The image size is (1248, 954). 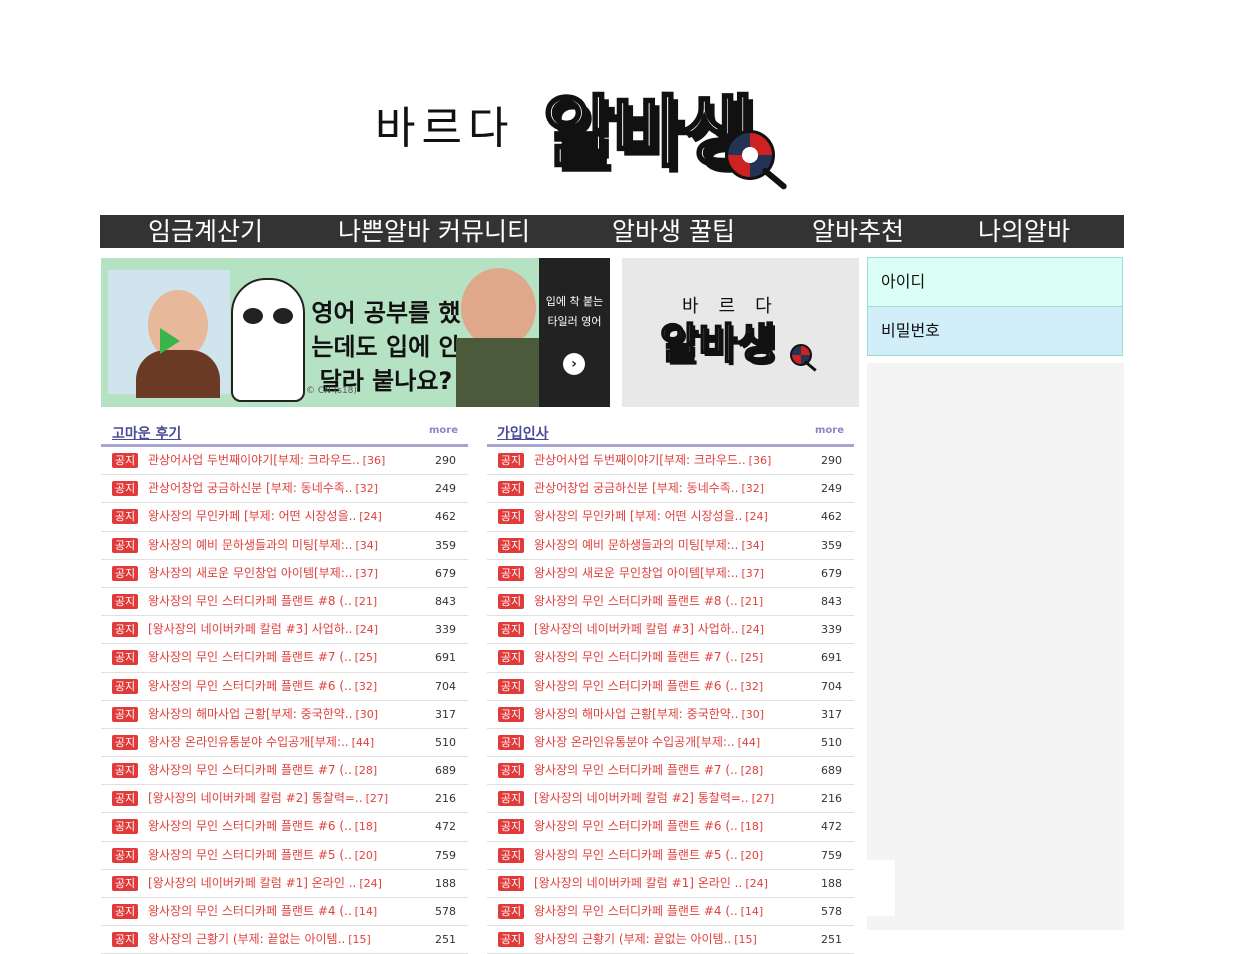 I want to click on post-title-text: 왕사장의 무인 스터디카페 플랜트 #6 (.., so click(x=250, y=685).